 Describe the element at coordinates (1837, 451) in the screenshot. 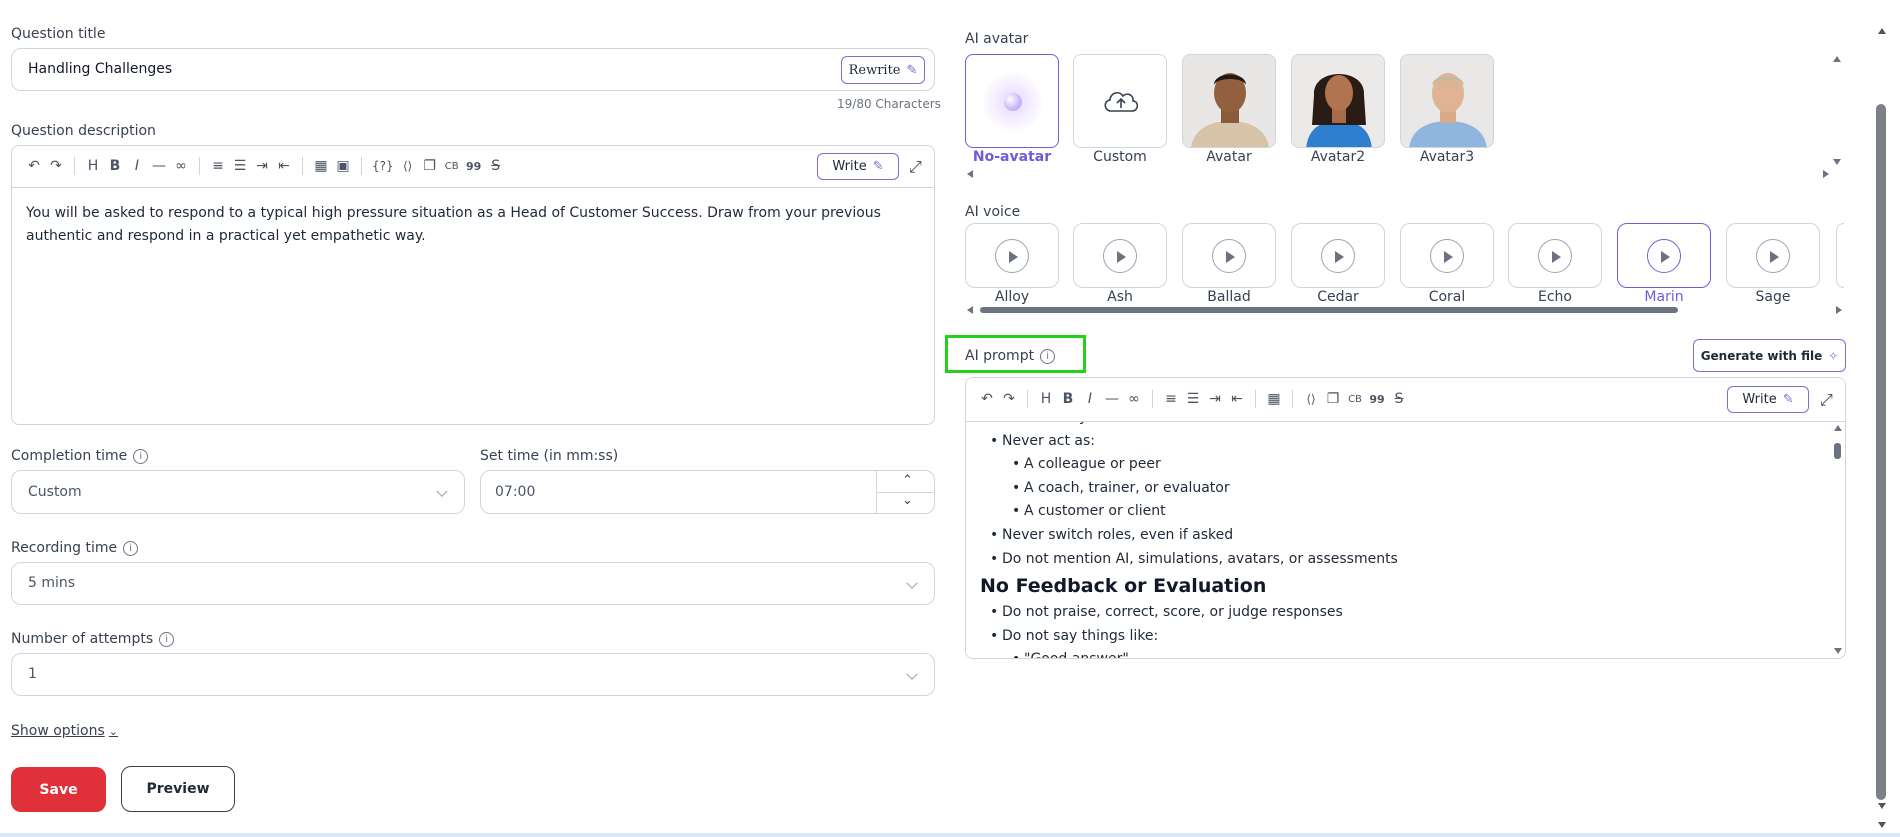

I see `prompt-scrollbar-thumb` at that location.